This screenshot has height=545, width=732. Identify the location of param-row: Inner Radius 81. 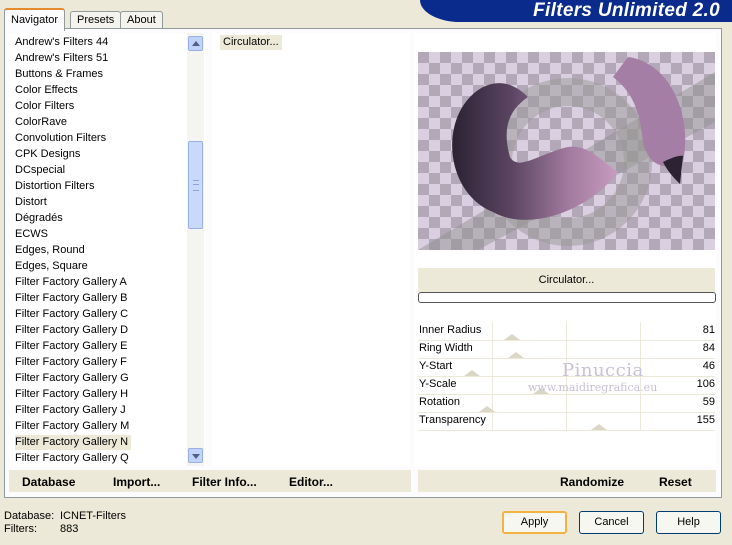
(566, 331).